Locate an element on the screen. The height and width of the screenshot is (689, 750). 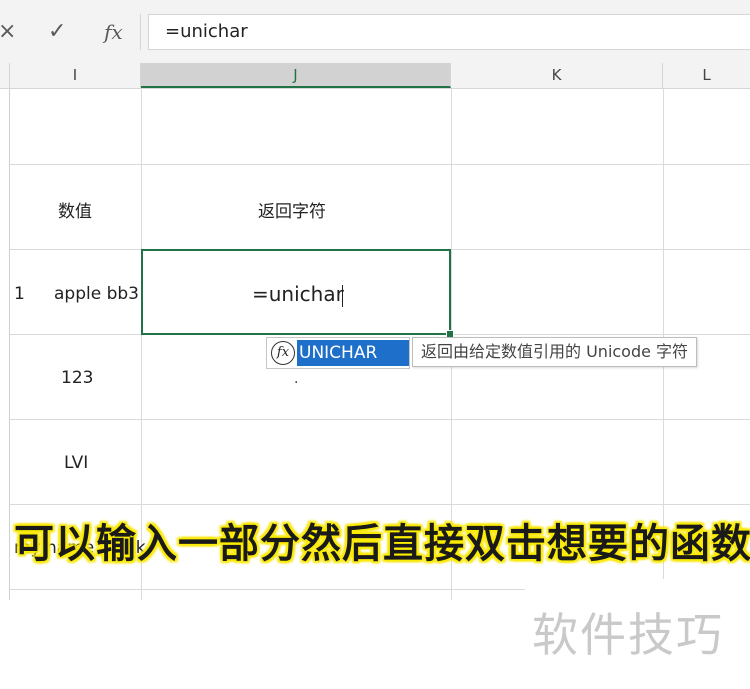
instruction-caption: 可以输入一部分然后直接双击想要的函数 is located at coordinates (382, 544).